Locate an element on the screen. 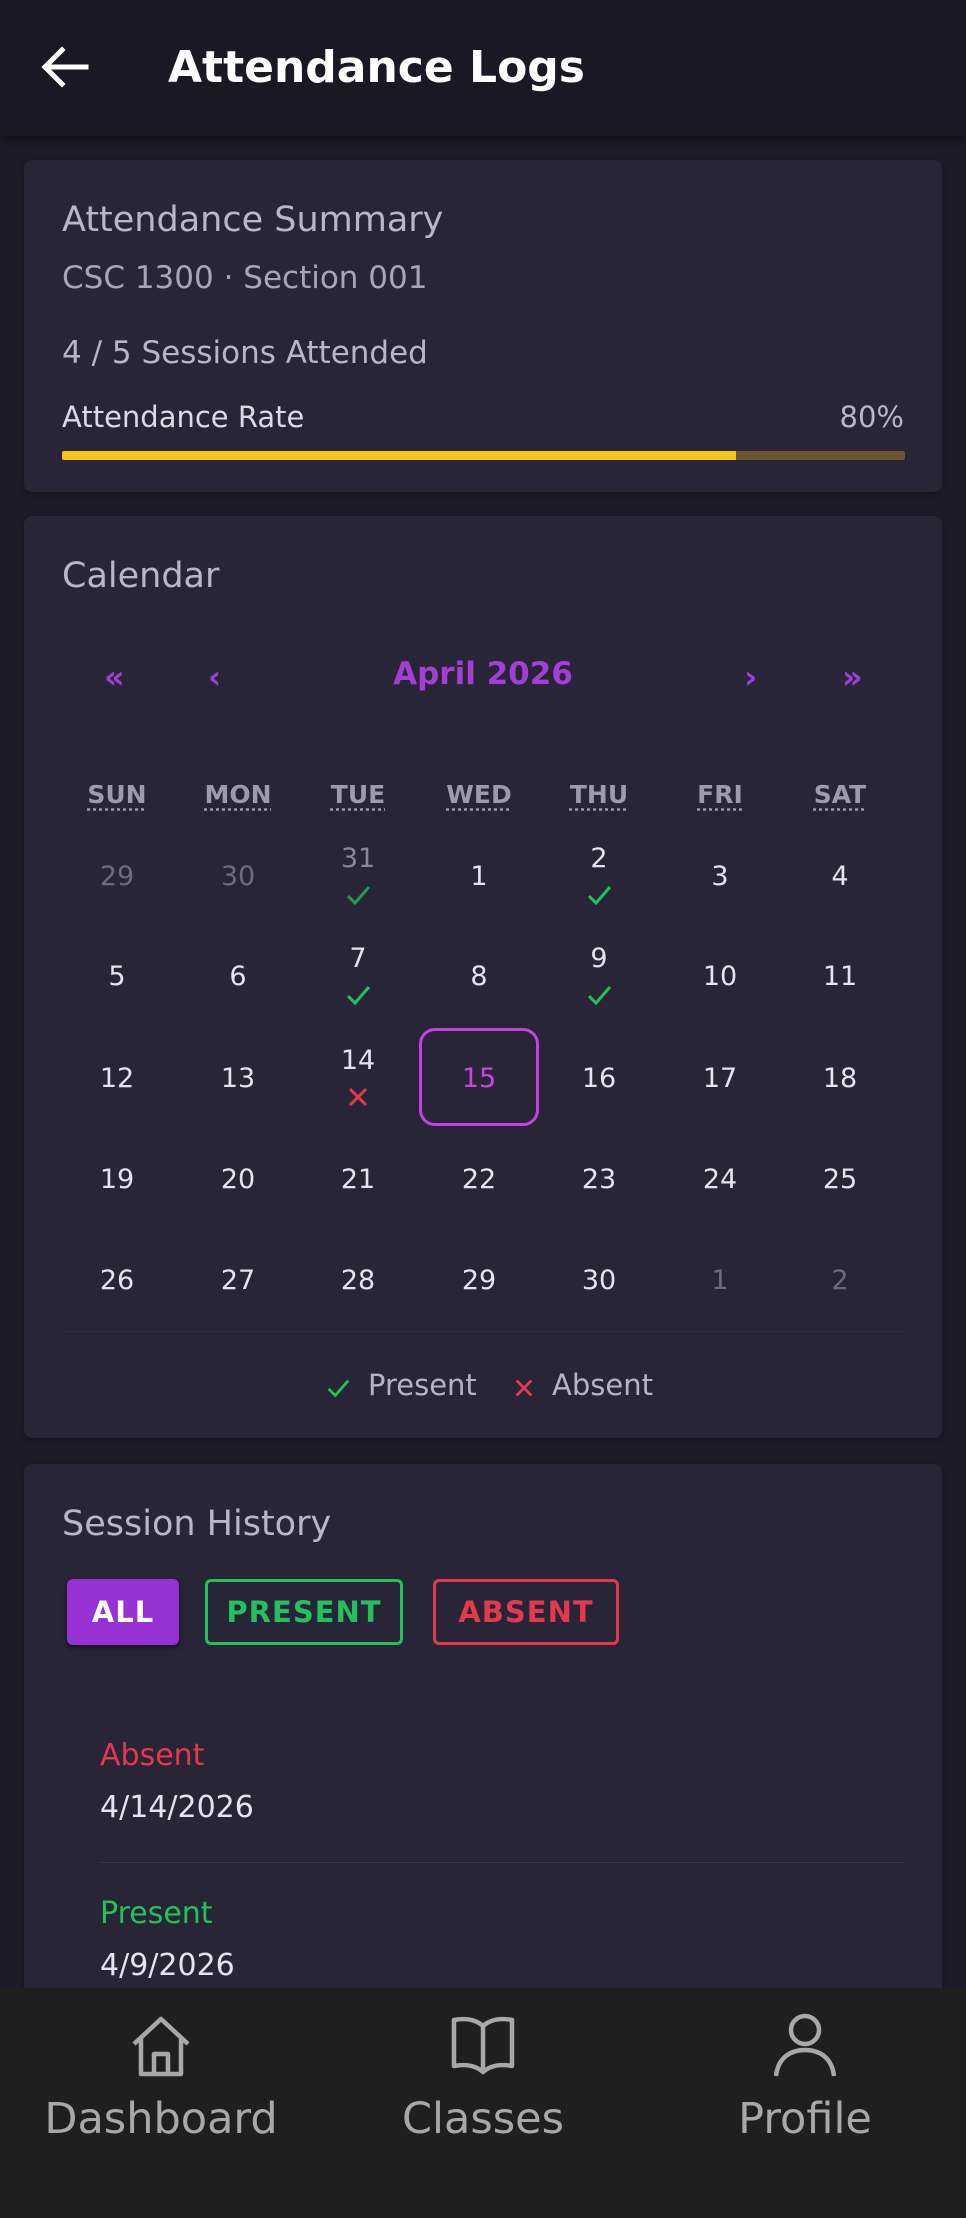 The height and width of the screenshot is (2218, 966). entry-status: Absent is located at coordinates (152, 1755).